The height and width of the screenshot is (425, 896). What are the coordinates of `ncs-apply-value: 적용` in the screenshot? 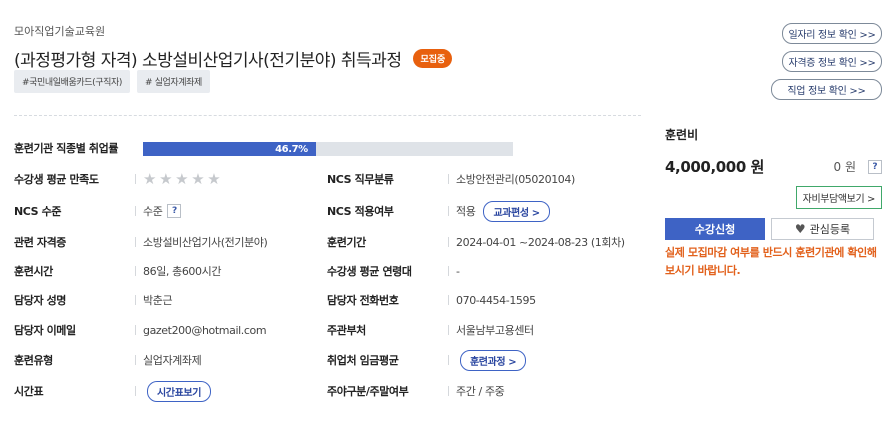 It's located at (466, 211).